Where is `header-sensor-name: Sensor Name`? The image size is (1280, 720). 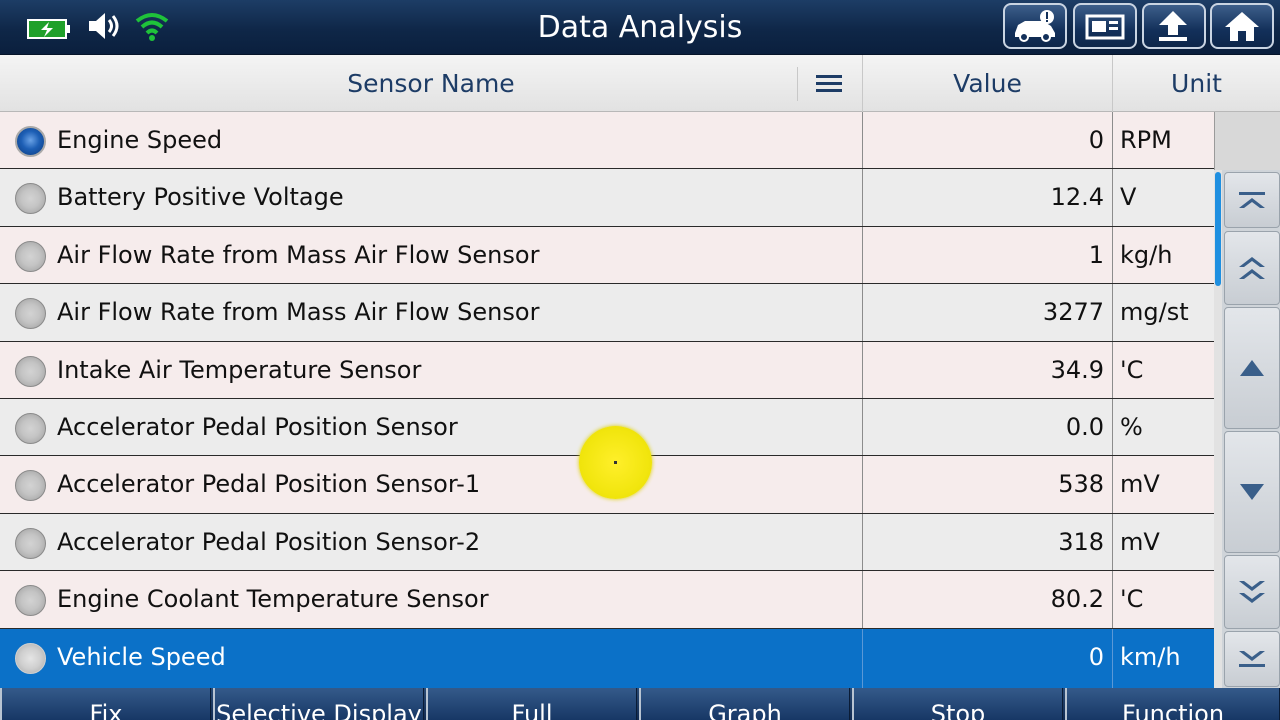
header-sensor-name: Sensor Name is located at coordinates (431, 83).